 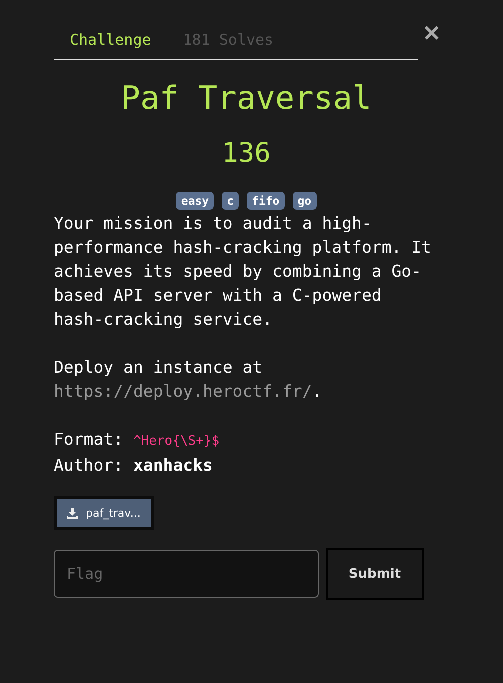 I want to click on deploy-text: Deploy an instance at https://deploy.heroctf.fr/., so click(x=189, y=380).